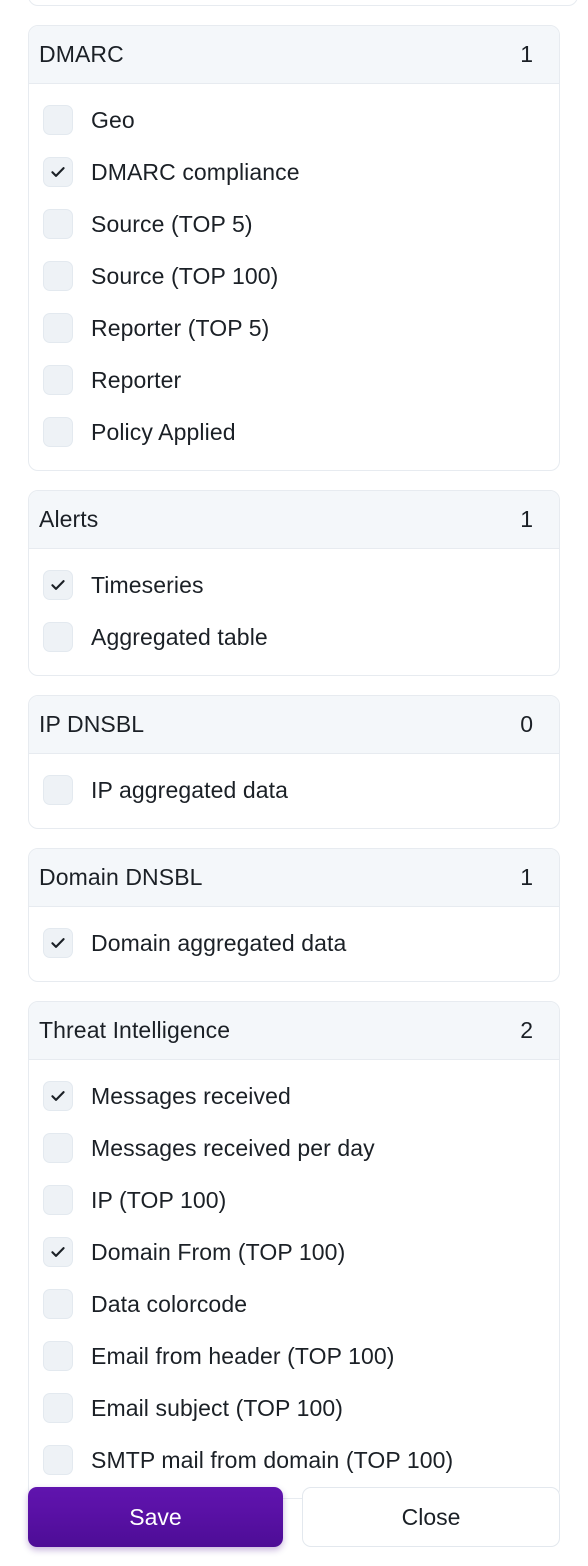 This screenshot has width=588, height=1566. I want to click on option-row: IP (TOP 100), so click(294, 1200).